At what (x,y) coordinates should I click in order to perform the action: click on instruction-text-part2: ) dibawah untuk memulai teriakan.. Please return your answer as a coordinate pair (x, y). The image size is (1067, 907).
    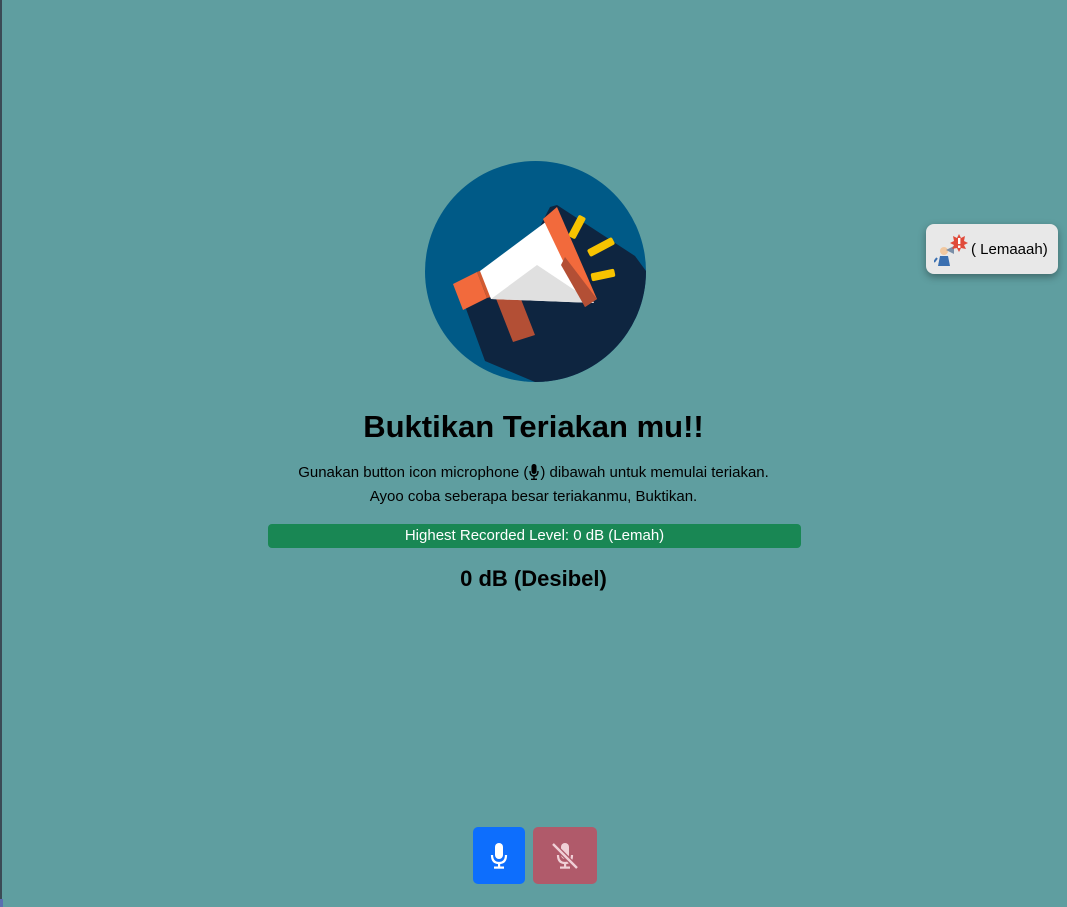
    Looking at the image, I should click on (654, 472).